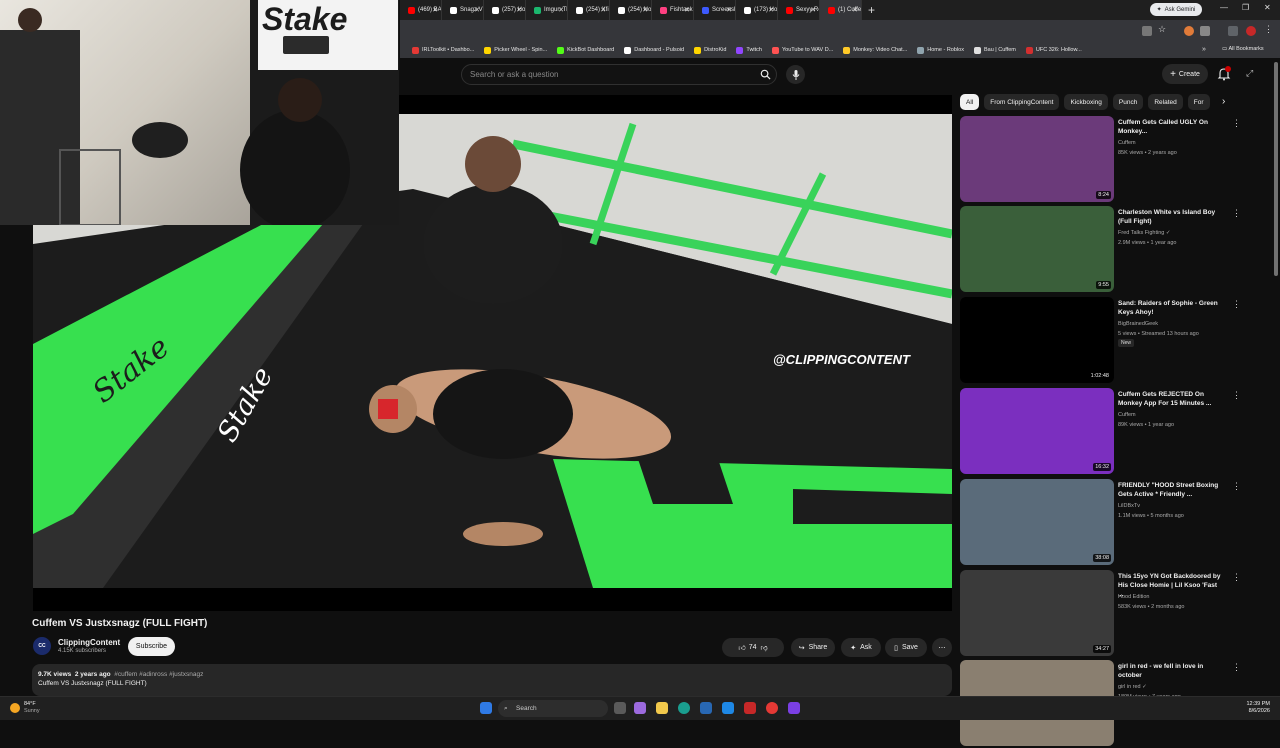 Image resolution: width=1280 pixels, height=748 pixels. What do you see at coordinates (1251, 31) in the screenshot?
I see `profile-avatar` at bounding box center [1251, 31].